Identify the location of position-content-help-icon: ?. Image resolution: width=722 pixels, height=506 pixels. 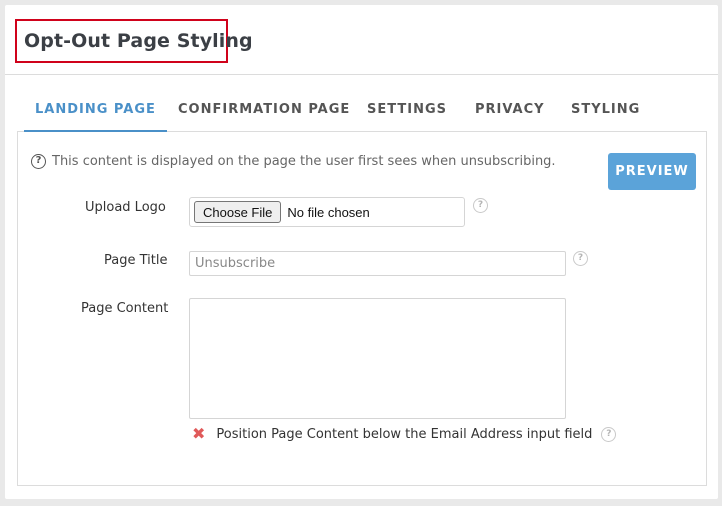
(609, 434).